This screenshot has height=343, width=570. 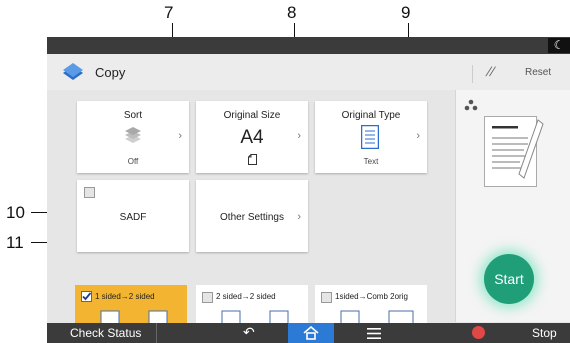 I want to click on sort-icon, so click(x=133, y=135).